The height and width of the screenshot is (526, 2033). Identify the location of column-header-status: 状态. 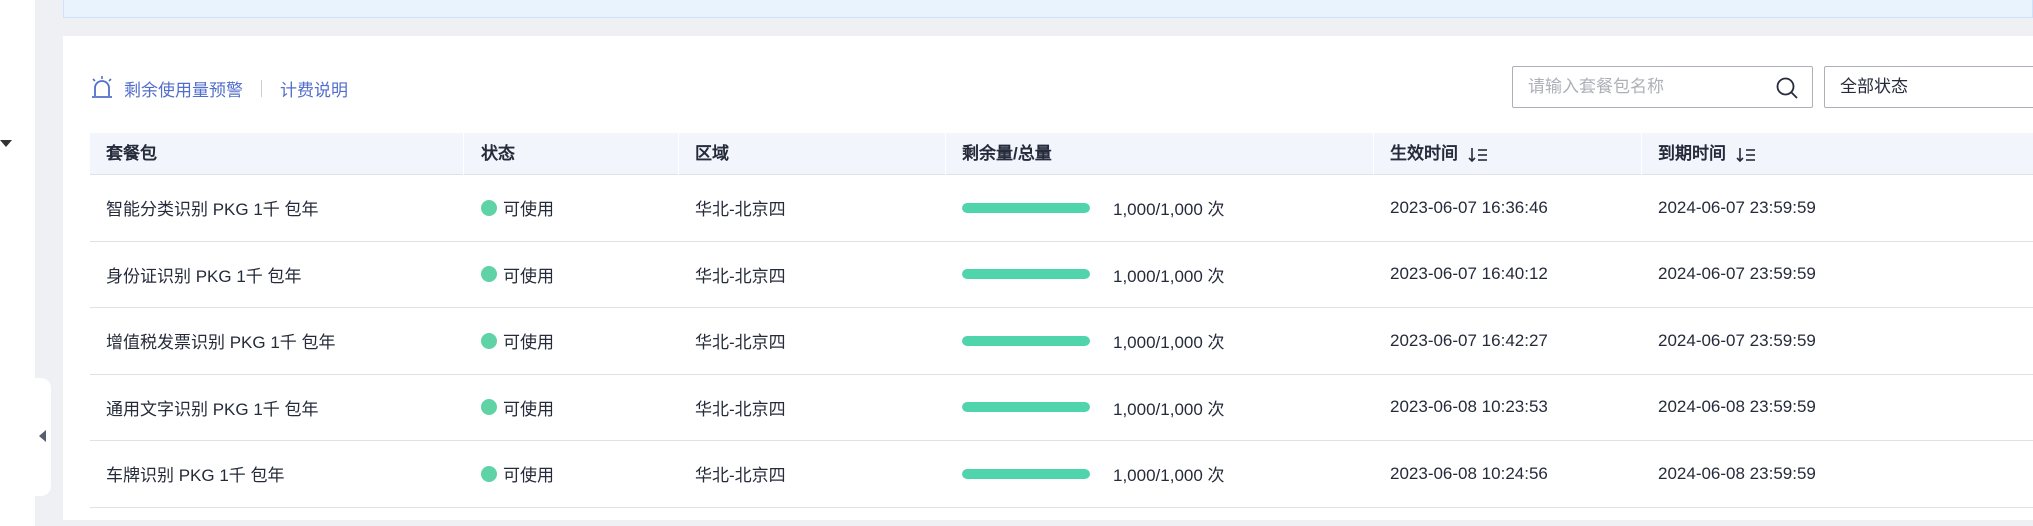
(498, 153).